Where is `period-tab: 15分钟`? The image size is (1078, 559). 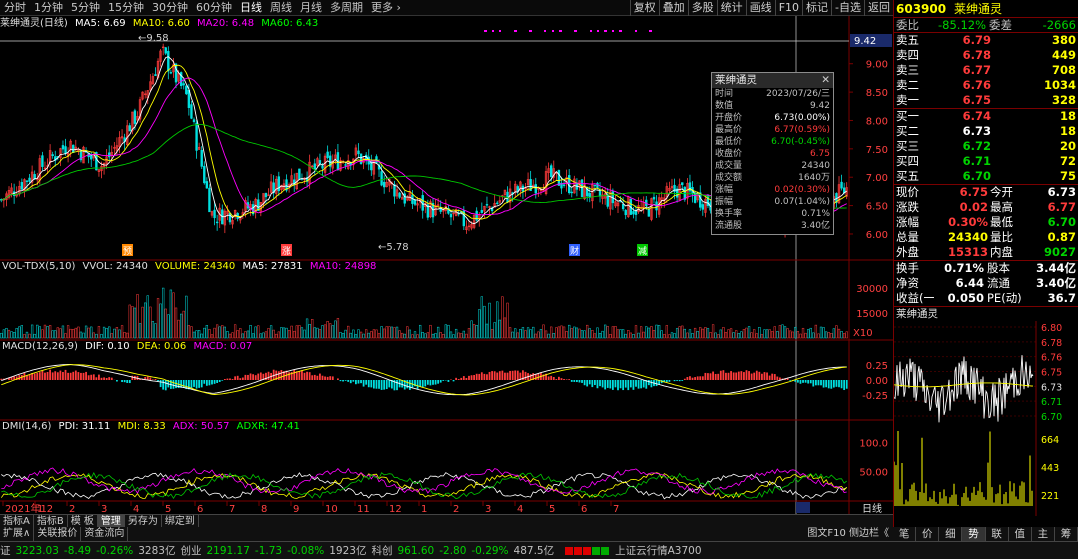 period-tab: 15分钟 is located at coordinates (126, 8).